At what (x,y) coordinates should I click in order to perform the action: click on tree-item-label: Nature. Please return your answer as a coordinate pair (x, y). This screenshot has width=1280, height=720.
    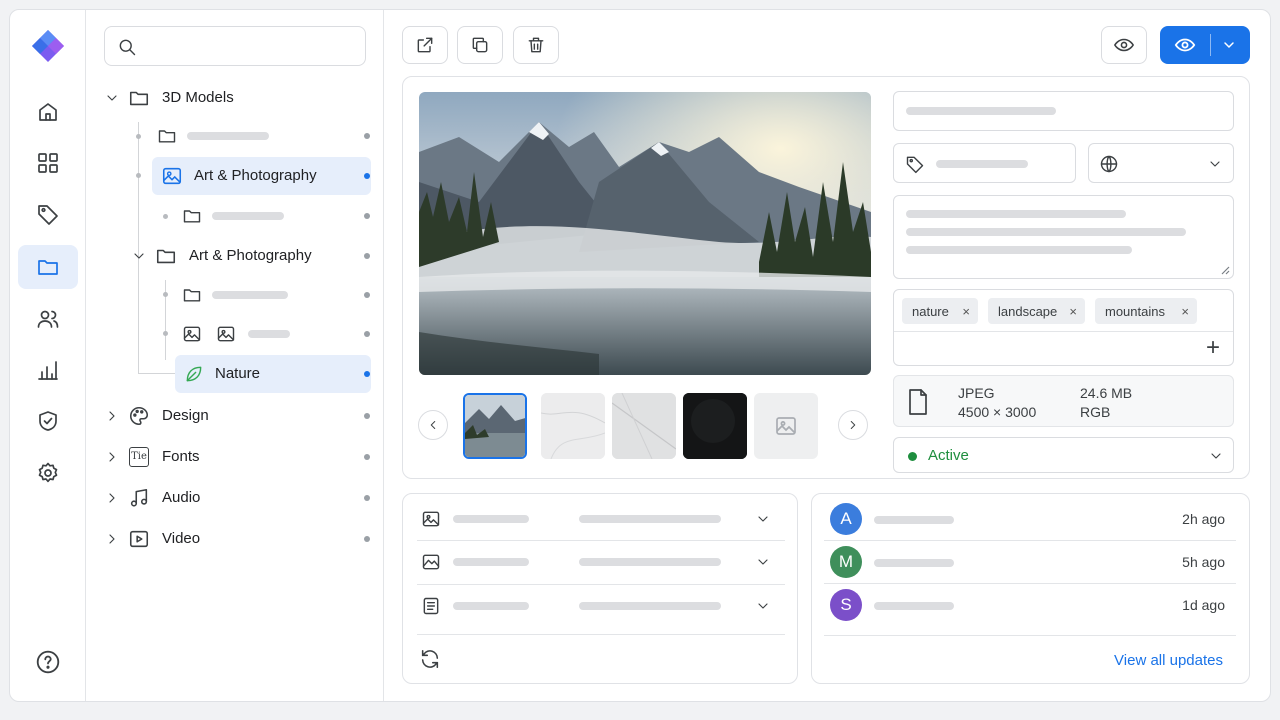
    Looking at the image, I should click on (238, 373).